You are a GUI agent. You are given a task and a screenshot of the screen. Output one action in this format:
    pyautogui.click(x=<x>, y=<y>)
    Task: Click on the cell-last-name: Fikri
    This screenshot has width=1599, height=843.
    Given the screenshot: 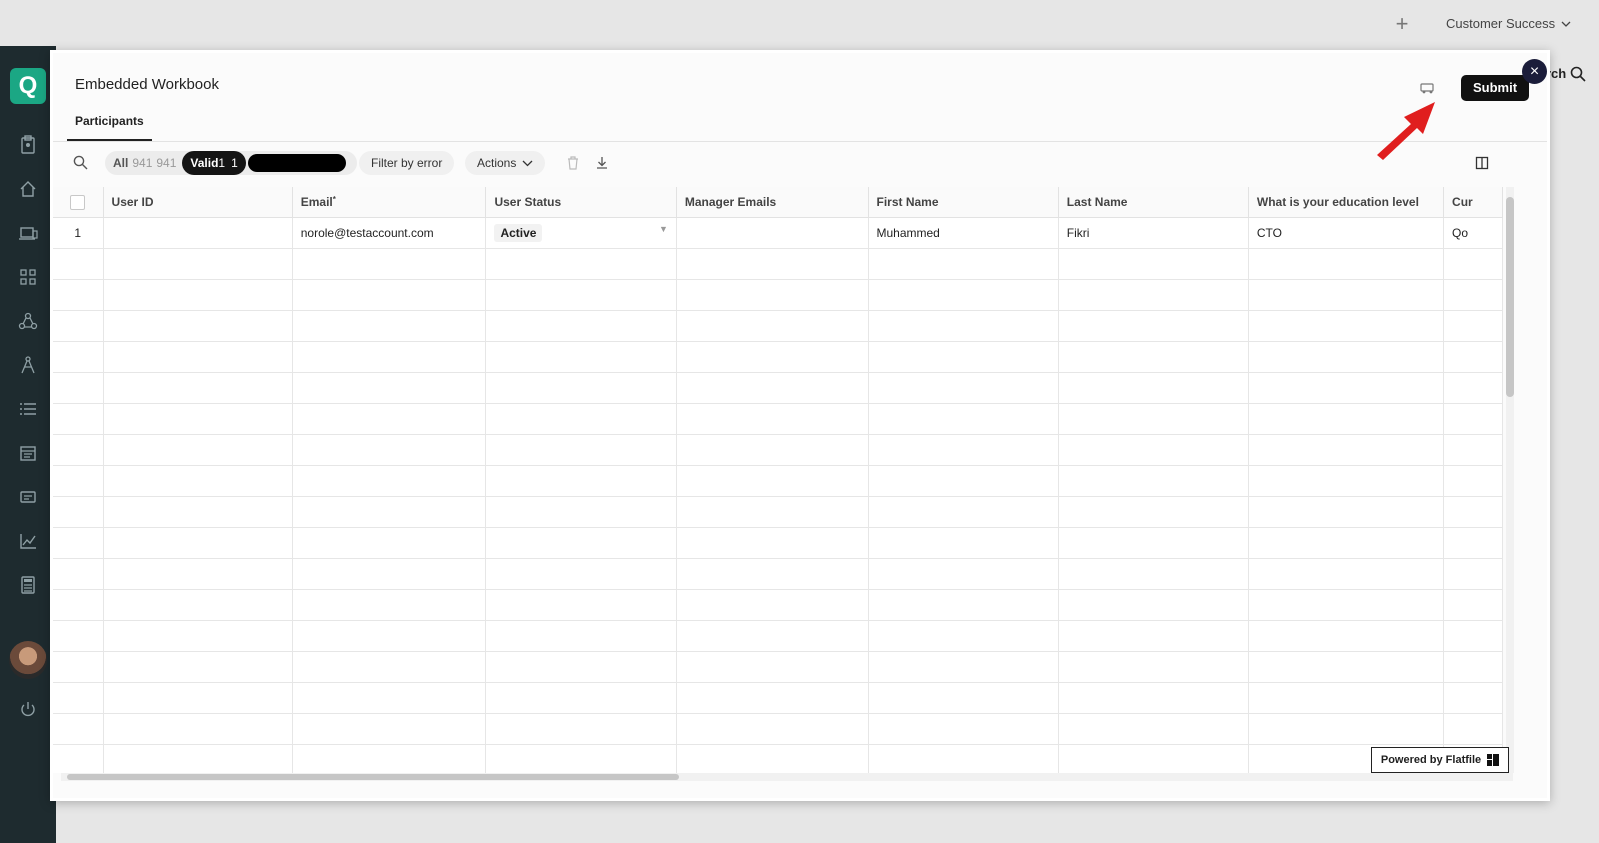 What is the action you would take?
    pyautogui.click(x=1153, y=233)
    